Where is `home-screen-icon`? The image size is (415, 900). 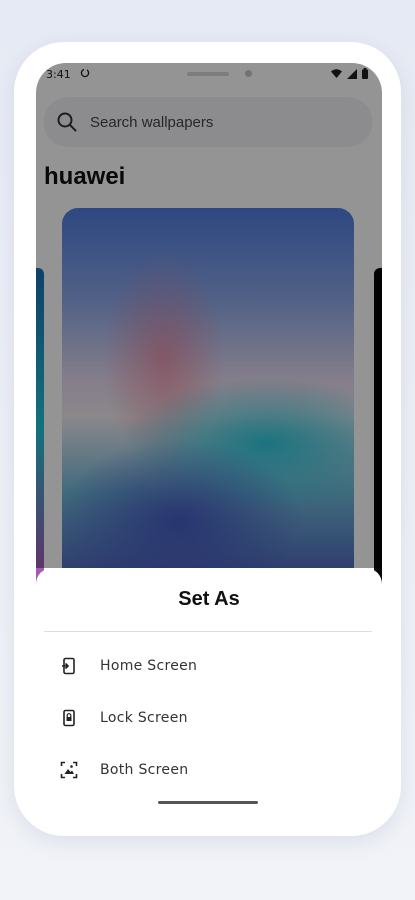 home-screen-icon is located at coordinates (68, 666).